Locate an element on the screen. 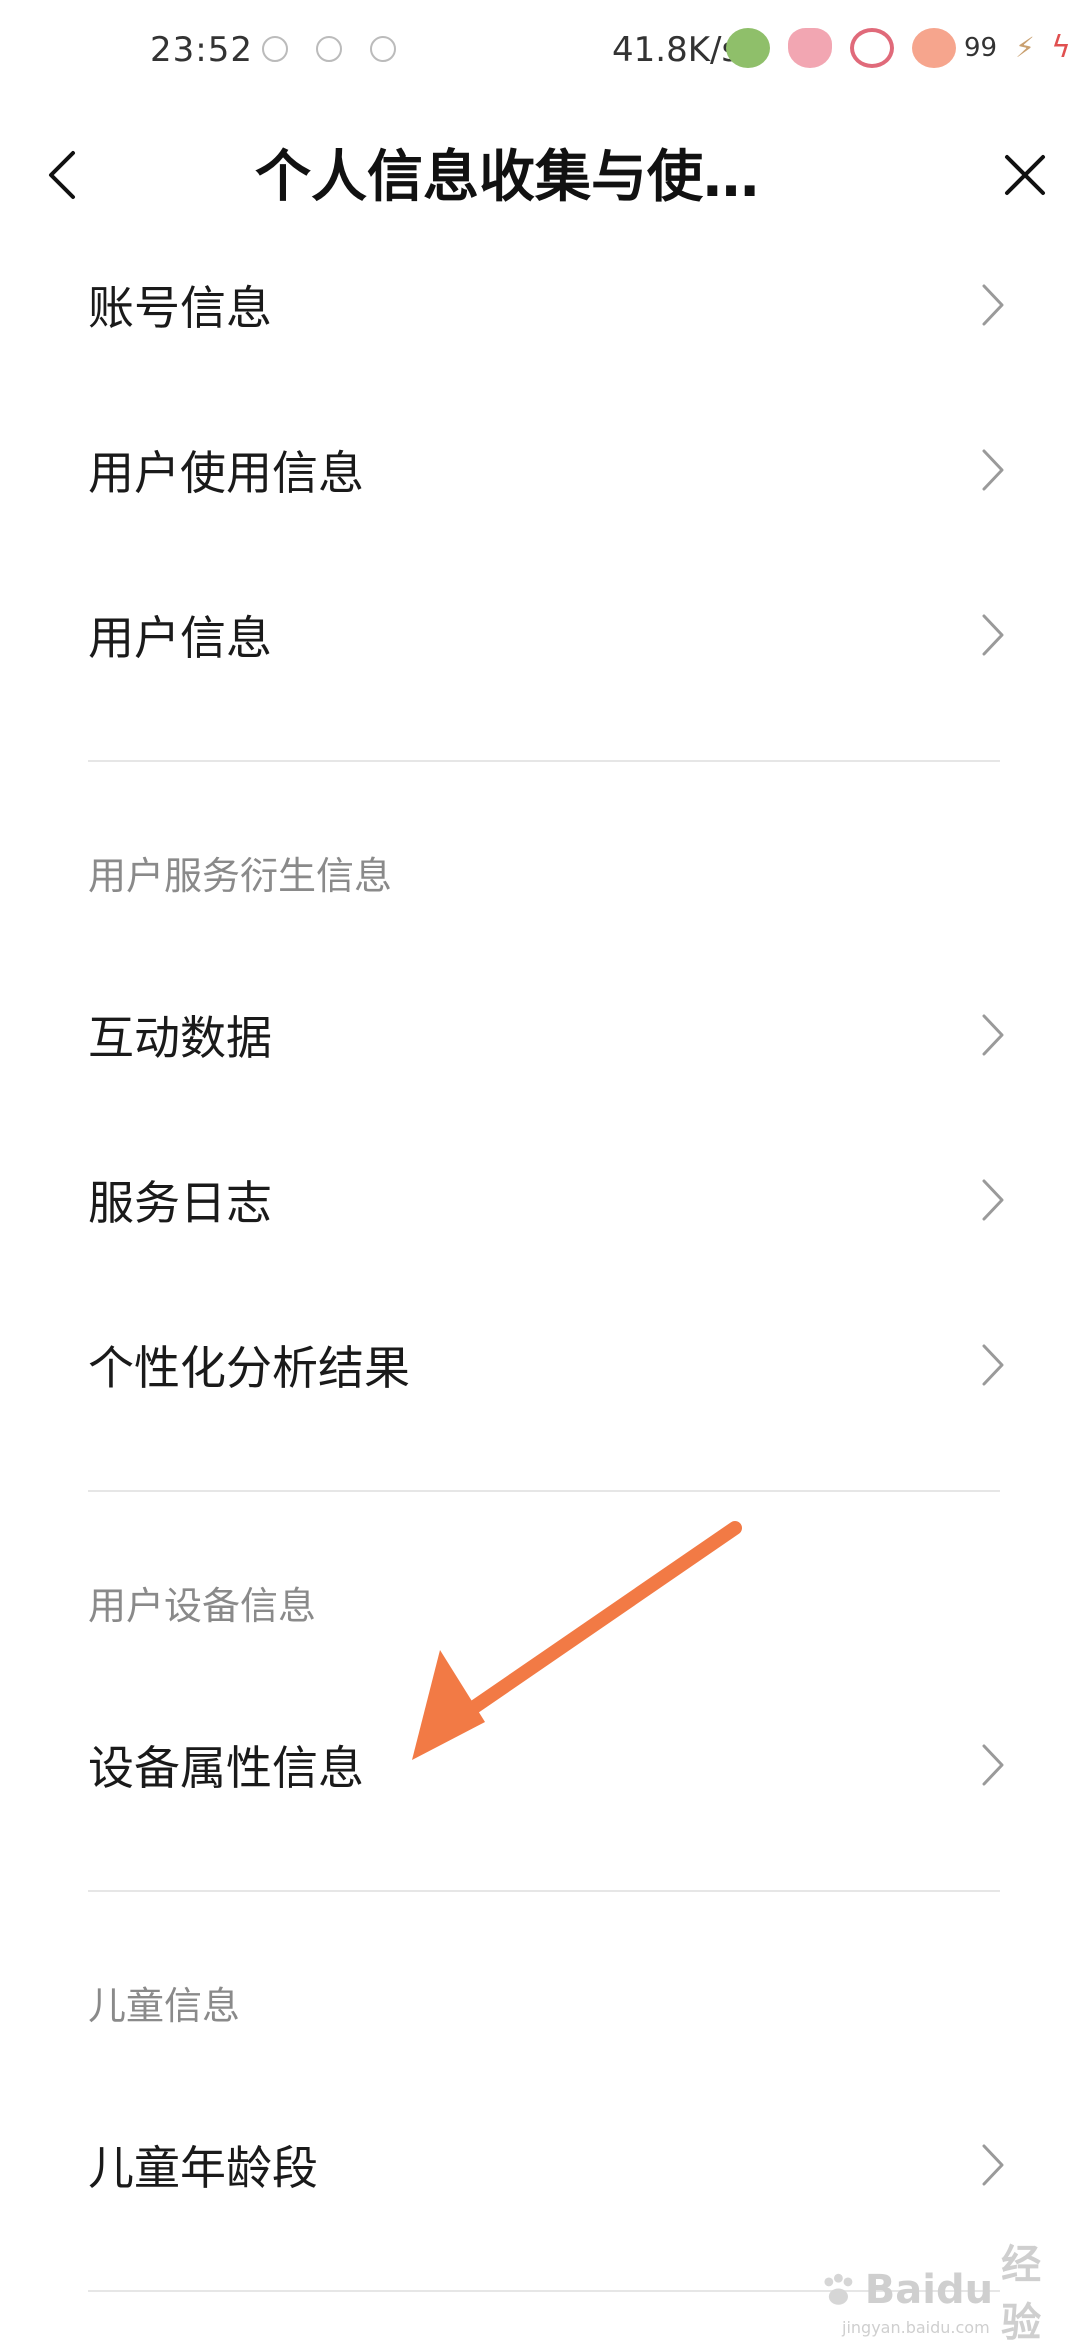 This screenshot has height=2348, width=1080. notification-icons is located at coordinates (329, 49).